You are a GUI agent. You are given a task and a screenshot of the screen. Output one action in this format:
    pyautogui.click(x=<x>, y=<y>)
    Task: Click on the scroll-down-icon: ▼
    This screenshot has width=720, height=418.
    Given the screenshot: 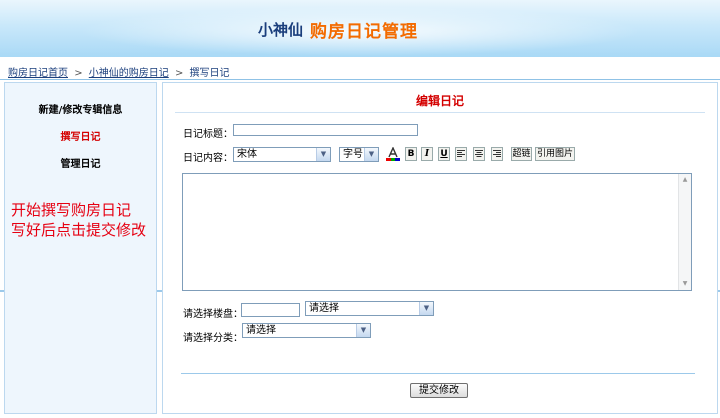 What is the action you would take?
    pyautogui.click(x=685, y=284)
    